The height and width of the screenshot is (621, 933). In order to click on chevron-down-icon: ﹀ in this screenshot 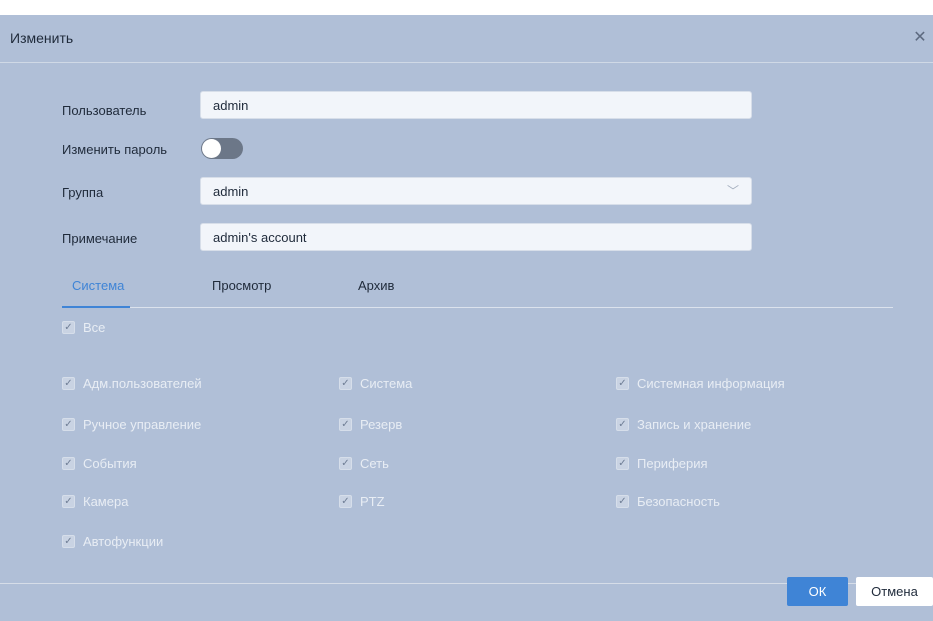, I will do `click(732, 191)`.